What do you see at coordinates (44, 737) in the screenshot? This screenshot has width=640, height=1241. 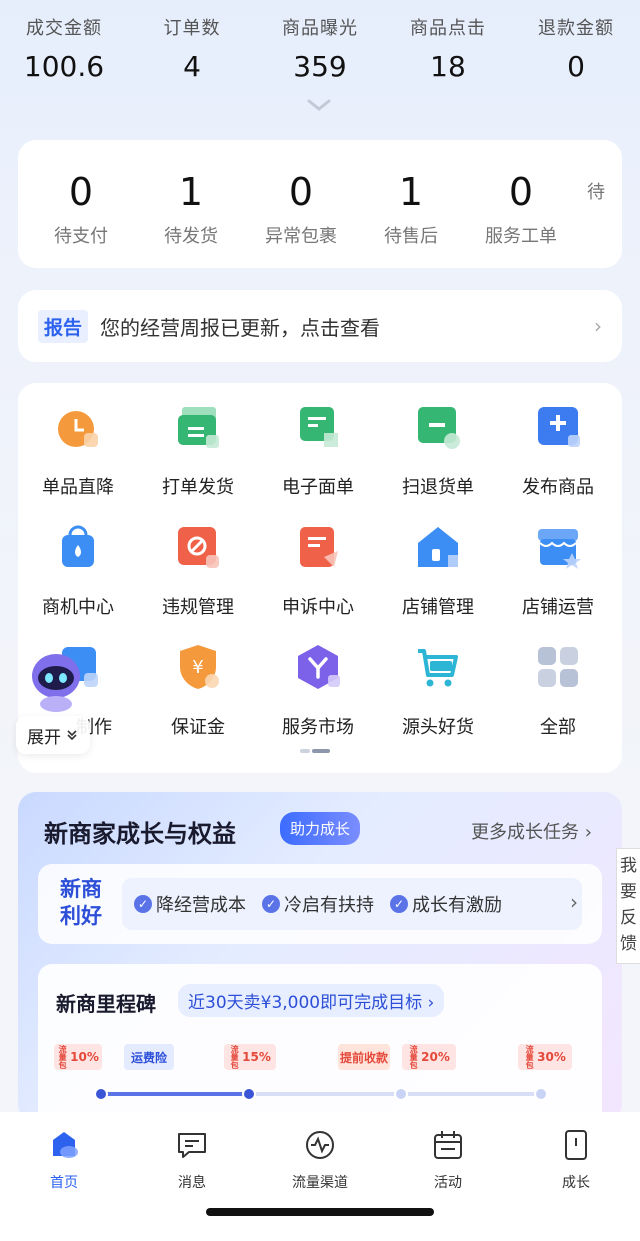 I see `expand-label: 展开` at bounding box center [44, 737].